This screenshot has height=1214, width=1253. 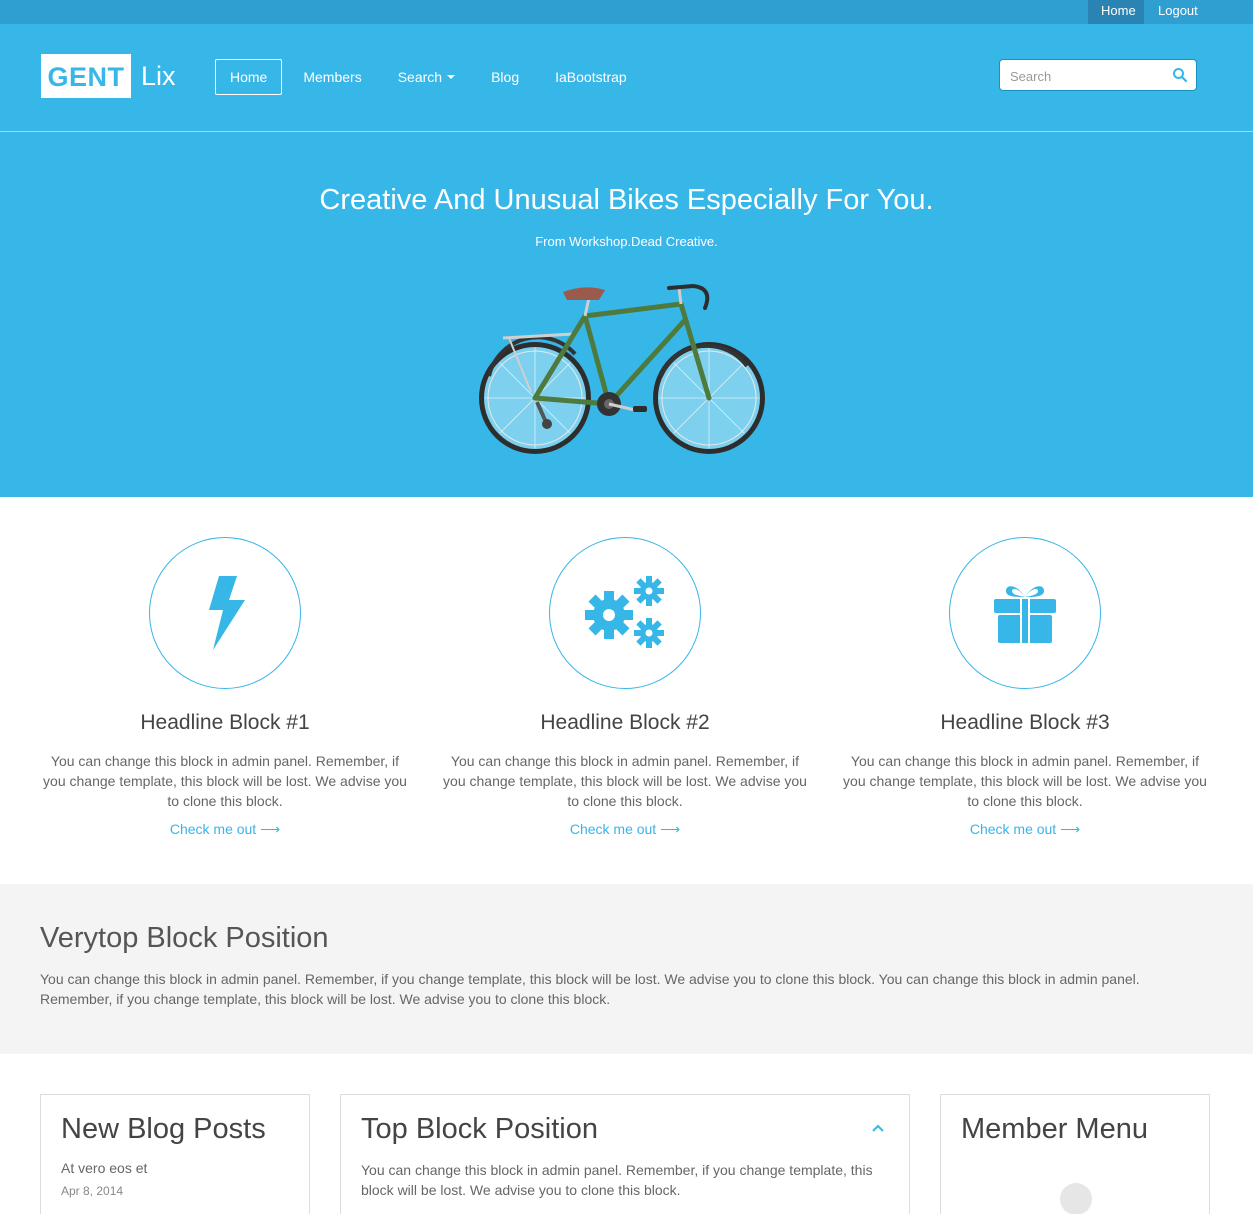 I want to click on feature-link-label-2: Check me out, so click(x=613, y=829).